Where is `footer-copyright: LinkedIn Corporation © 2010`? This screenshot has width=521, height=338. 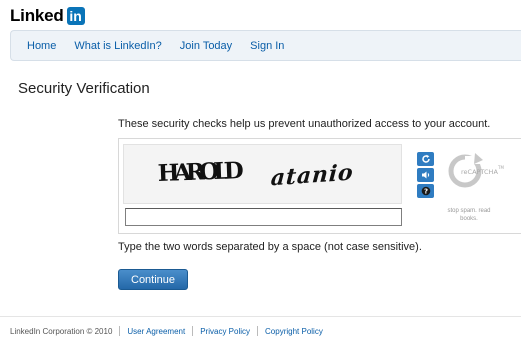 footer-copyright: LinkedIn Corporation © 2010 is located at coordinates (61, 331).